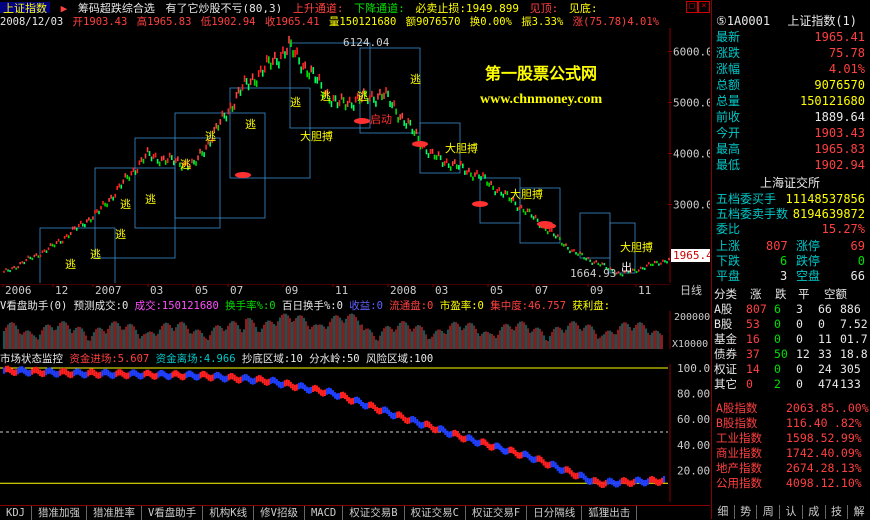  Describe the element at coordinates (752, 214) in the screenshot. I see `sell5-label: 五档委卖手数` at that location.